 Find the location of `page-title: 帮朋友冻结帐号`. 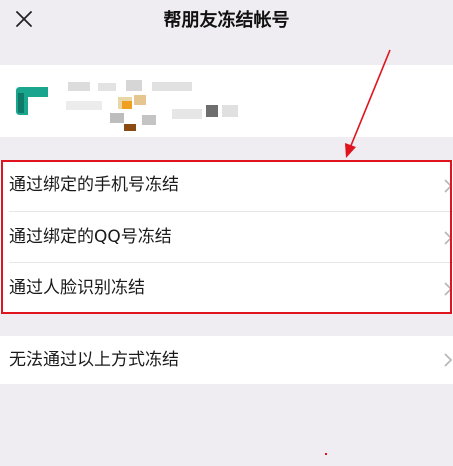

page-title: 帮朋友冻结帐号 is located at coordinates (226, 20).